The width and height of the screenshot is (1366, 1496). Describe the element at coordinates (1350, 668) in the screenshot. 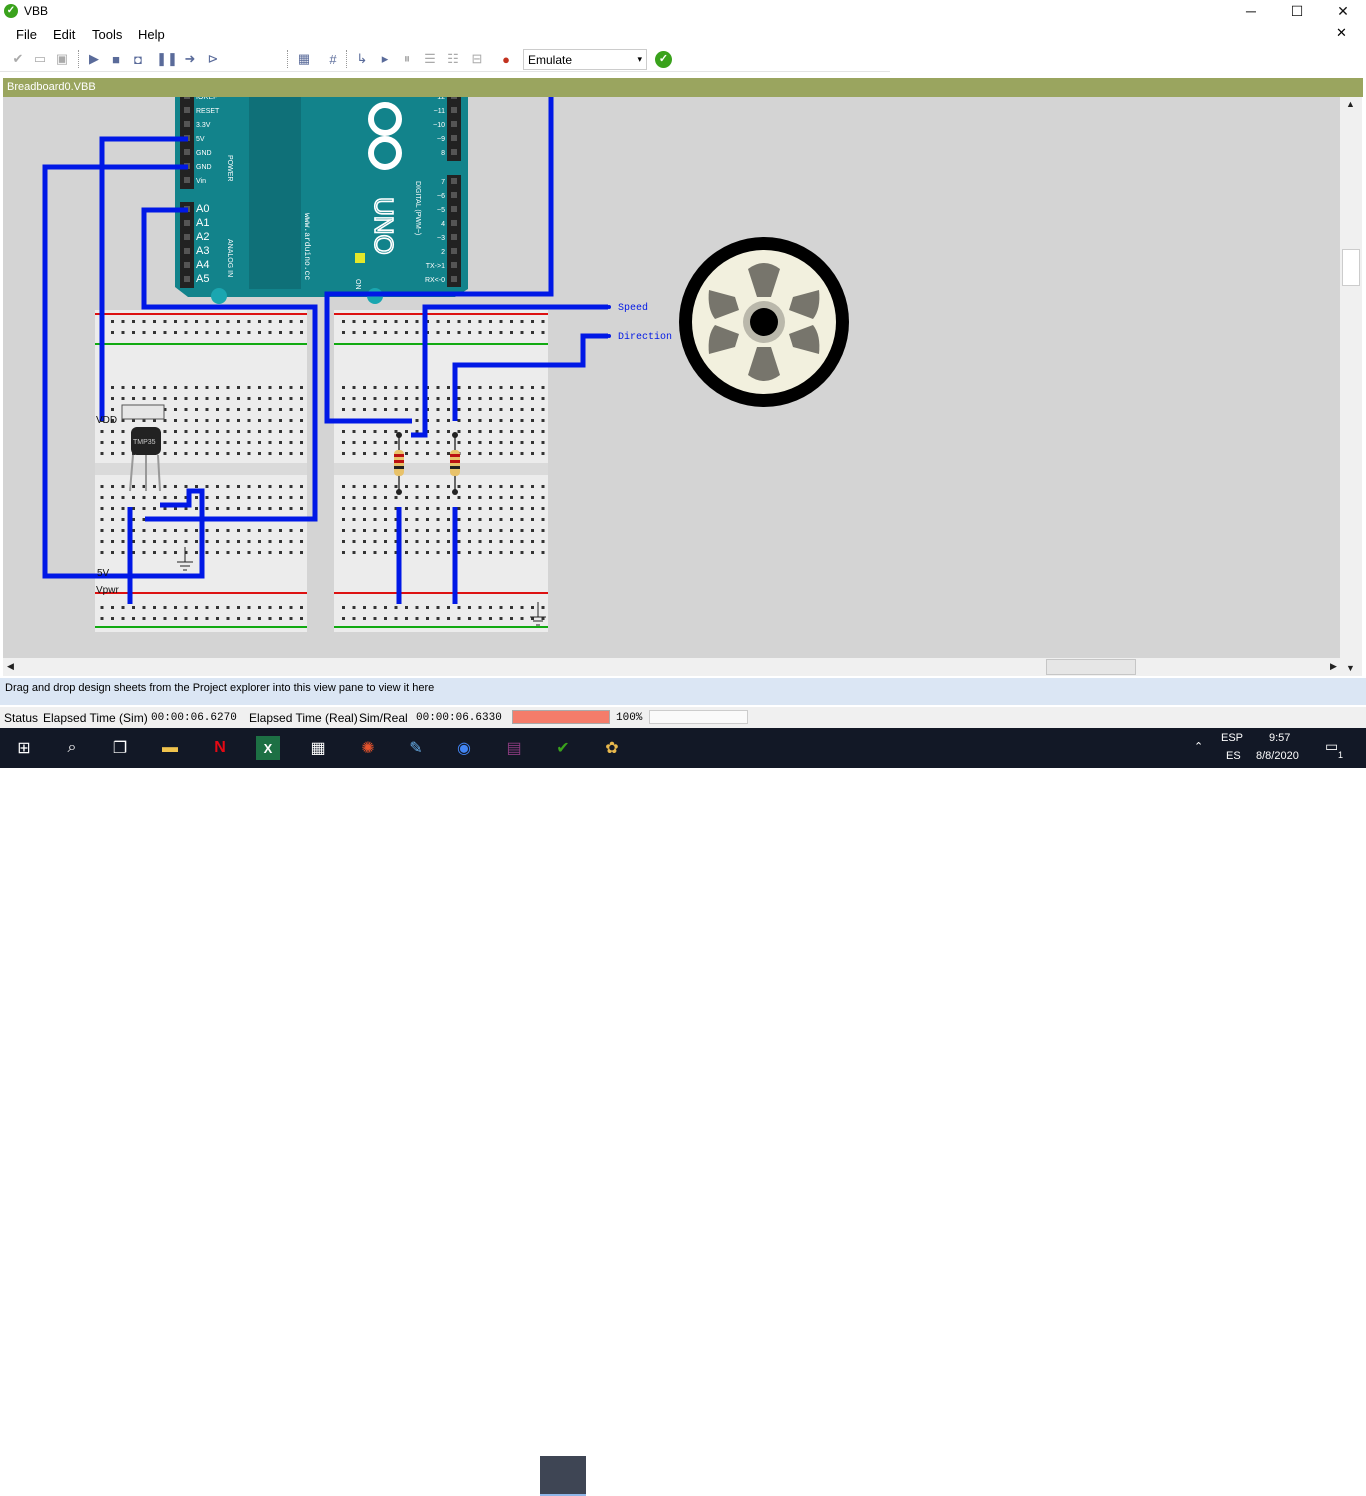

I see `scroll-down-icon: ▼` at that location.